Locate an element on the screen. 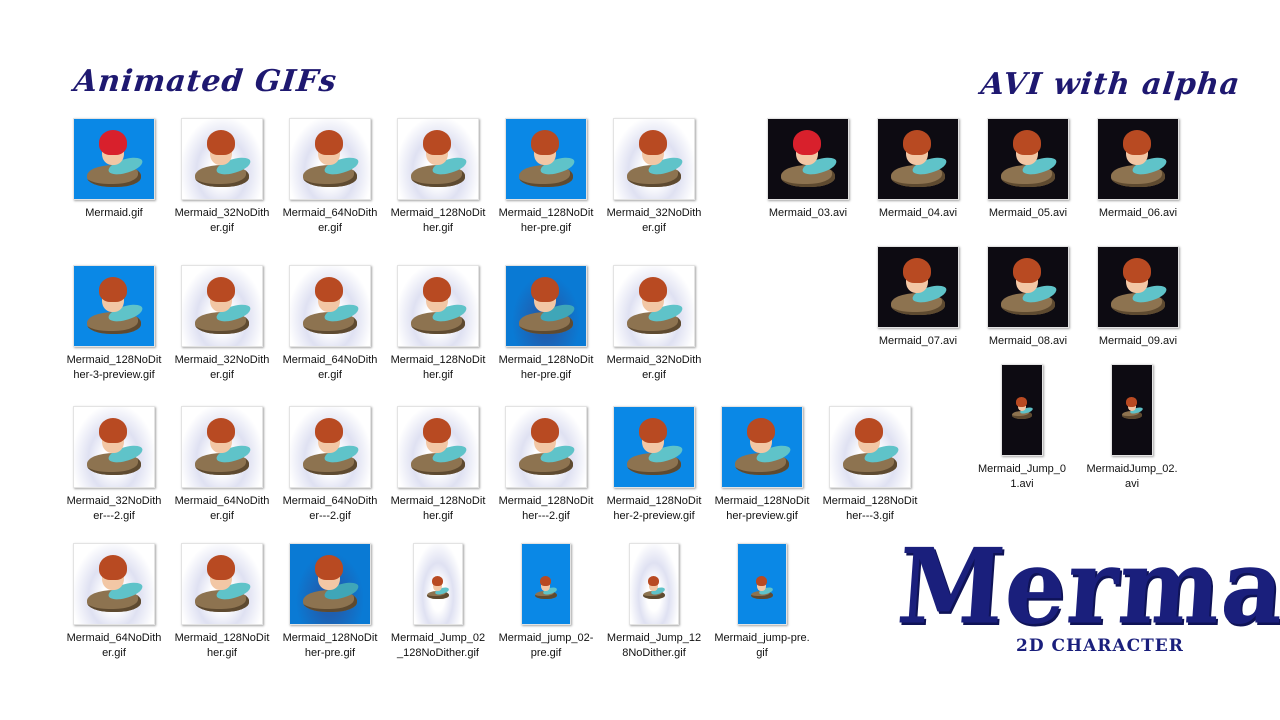 The width and height of the screenshot is (1280, 720). file-item: Mermaid_Jump_02_128NoDither.gif is located at coordinates (438, 602).